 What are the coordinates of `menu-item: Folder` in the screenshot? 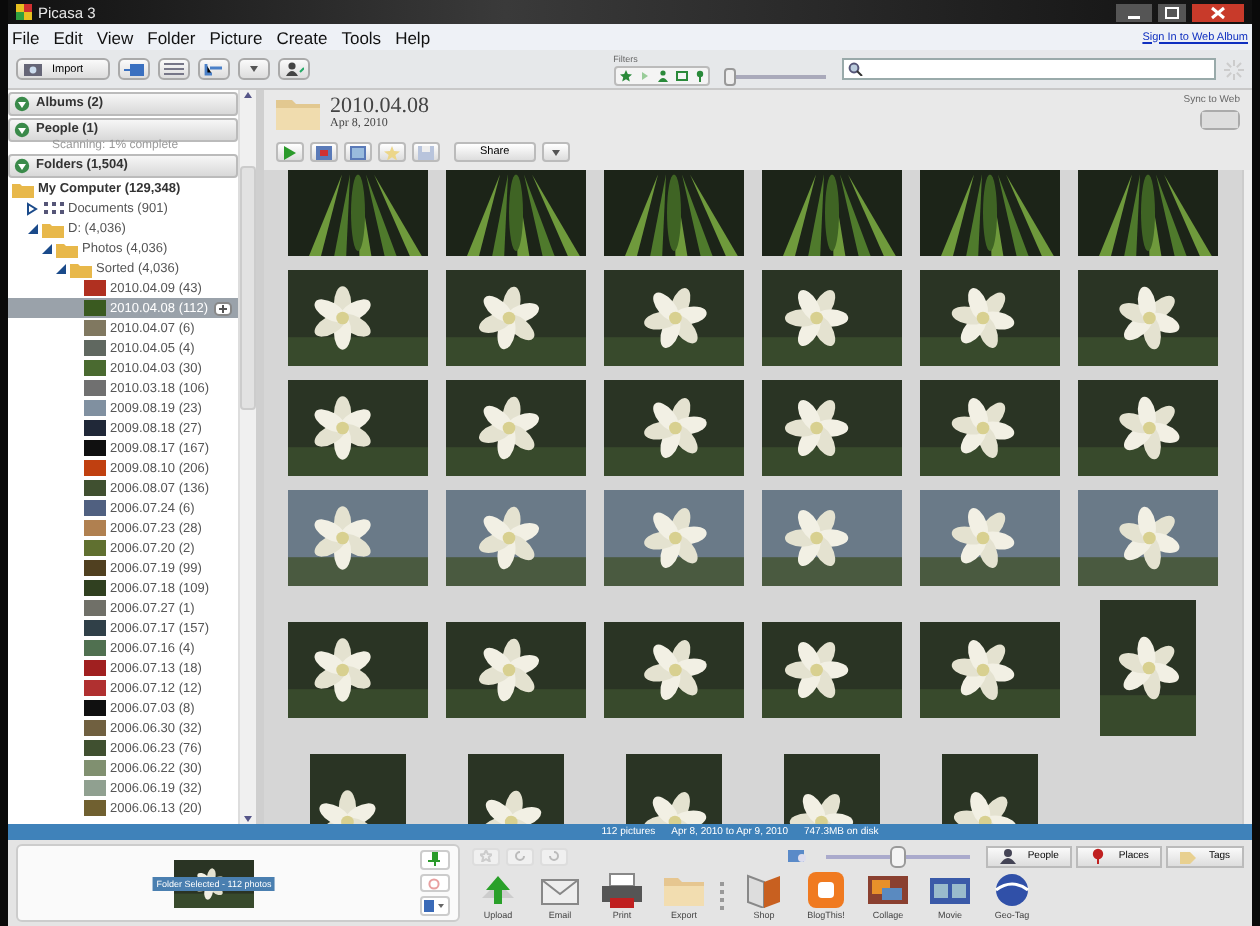 It's located at (171, 37).